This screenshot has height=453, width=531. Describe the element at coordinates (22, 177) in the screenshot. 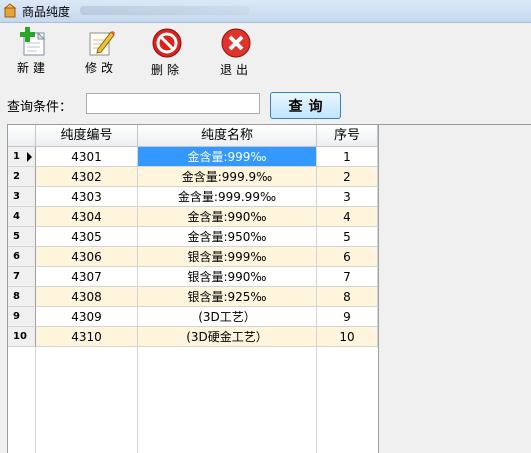

I see `row-header: 2` at that location.